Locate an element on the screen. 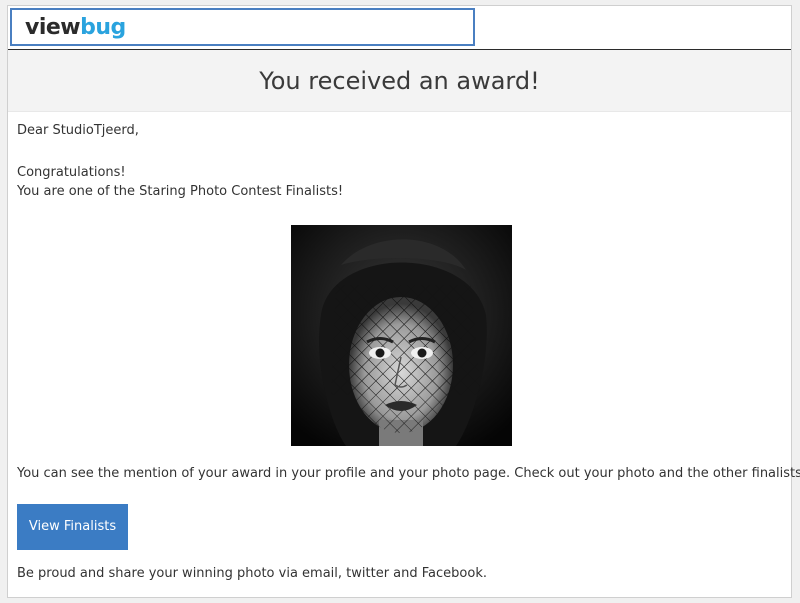 The image size is (800, 603). banner-title: You received an award! is located at coordinates (399, 81).